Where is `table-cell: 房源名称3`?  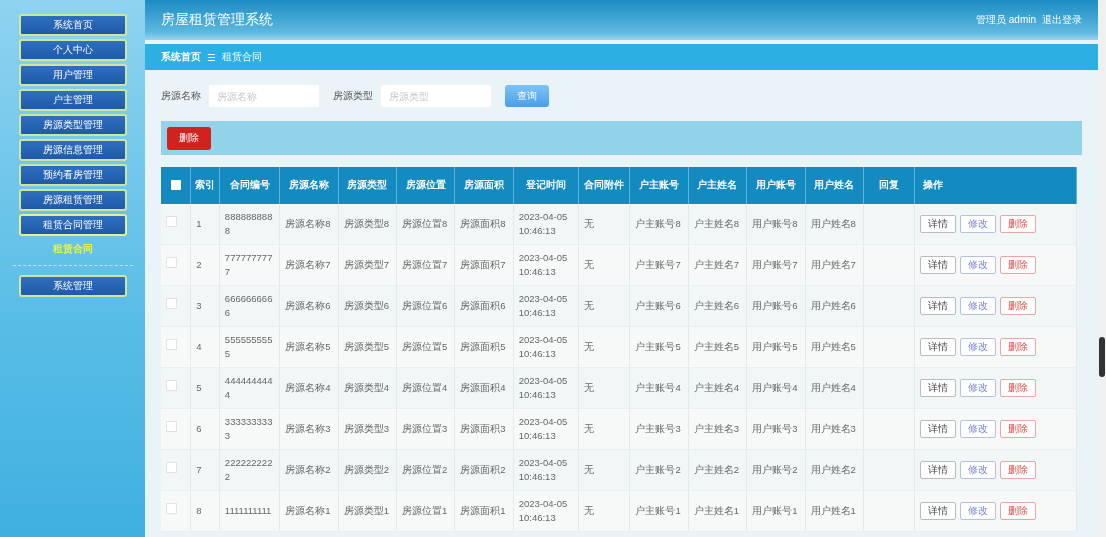 table-cell: 房源名称3 is located at coordinates (309, 429).